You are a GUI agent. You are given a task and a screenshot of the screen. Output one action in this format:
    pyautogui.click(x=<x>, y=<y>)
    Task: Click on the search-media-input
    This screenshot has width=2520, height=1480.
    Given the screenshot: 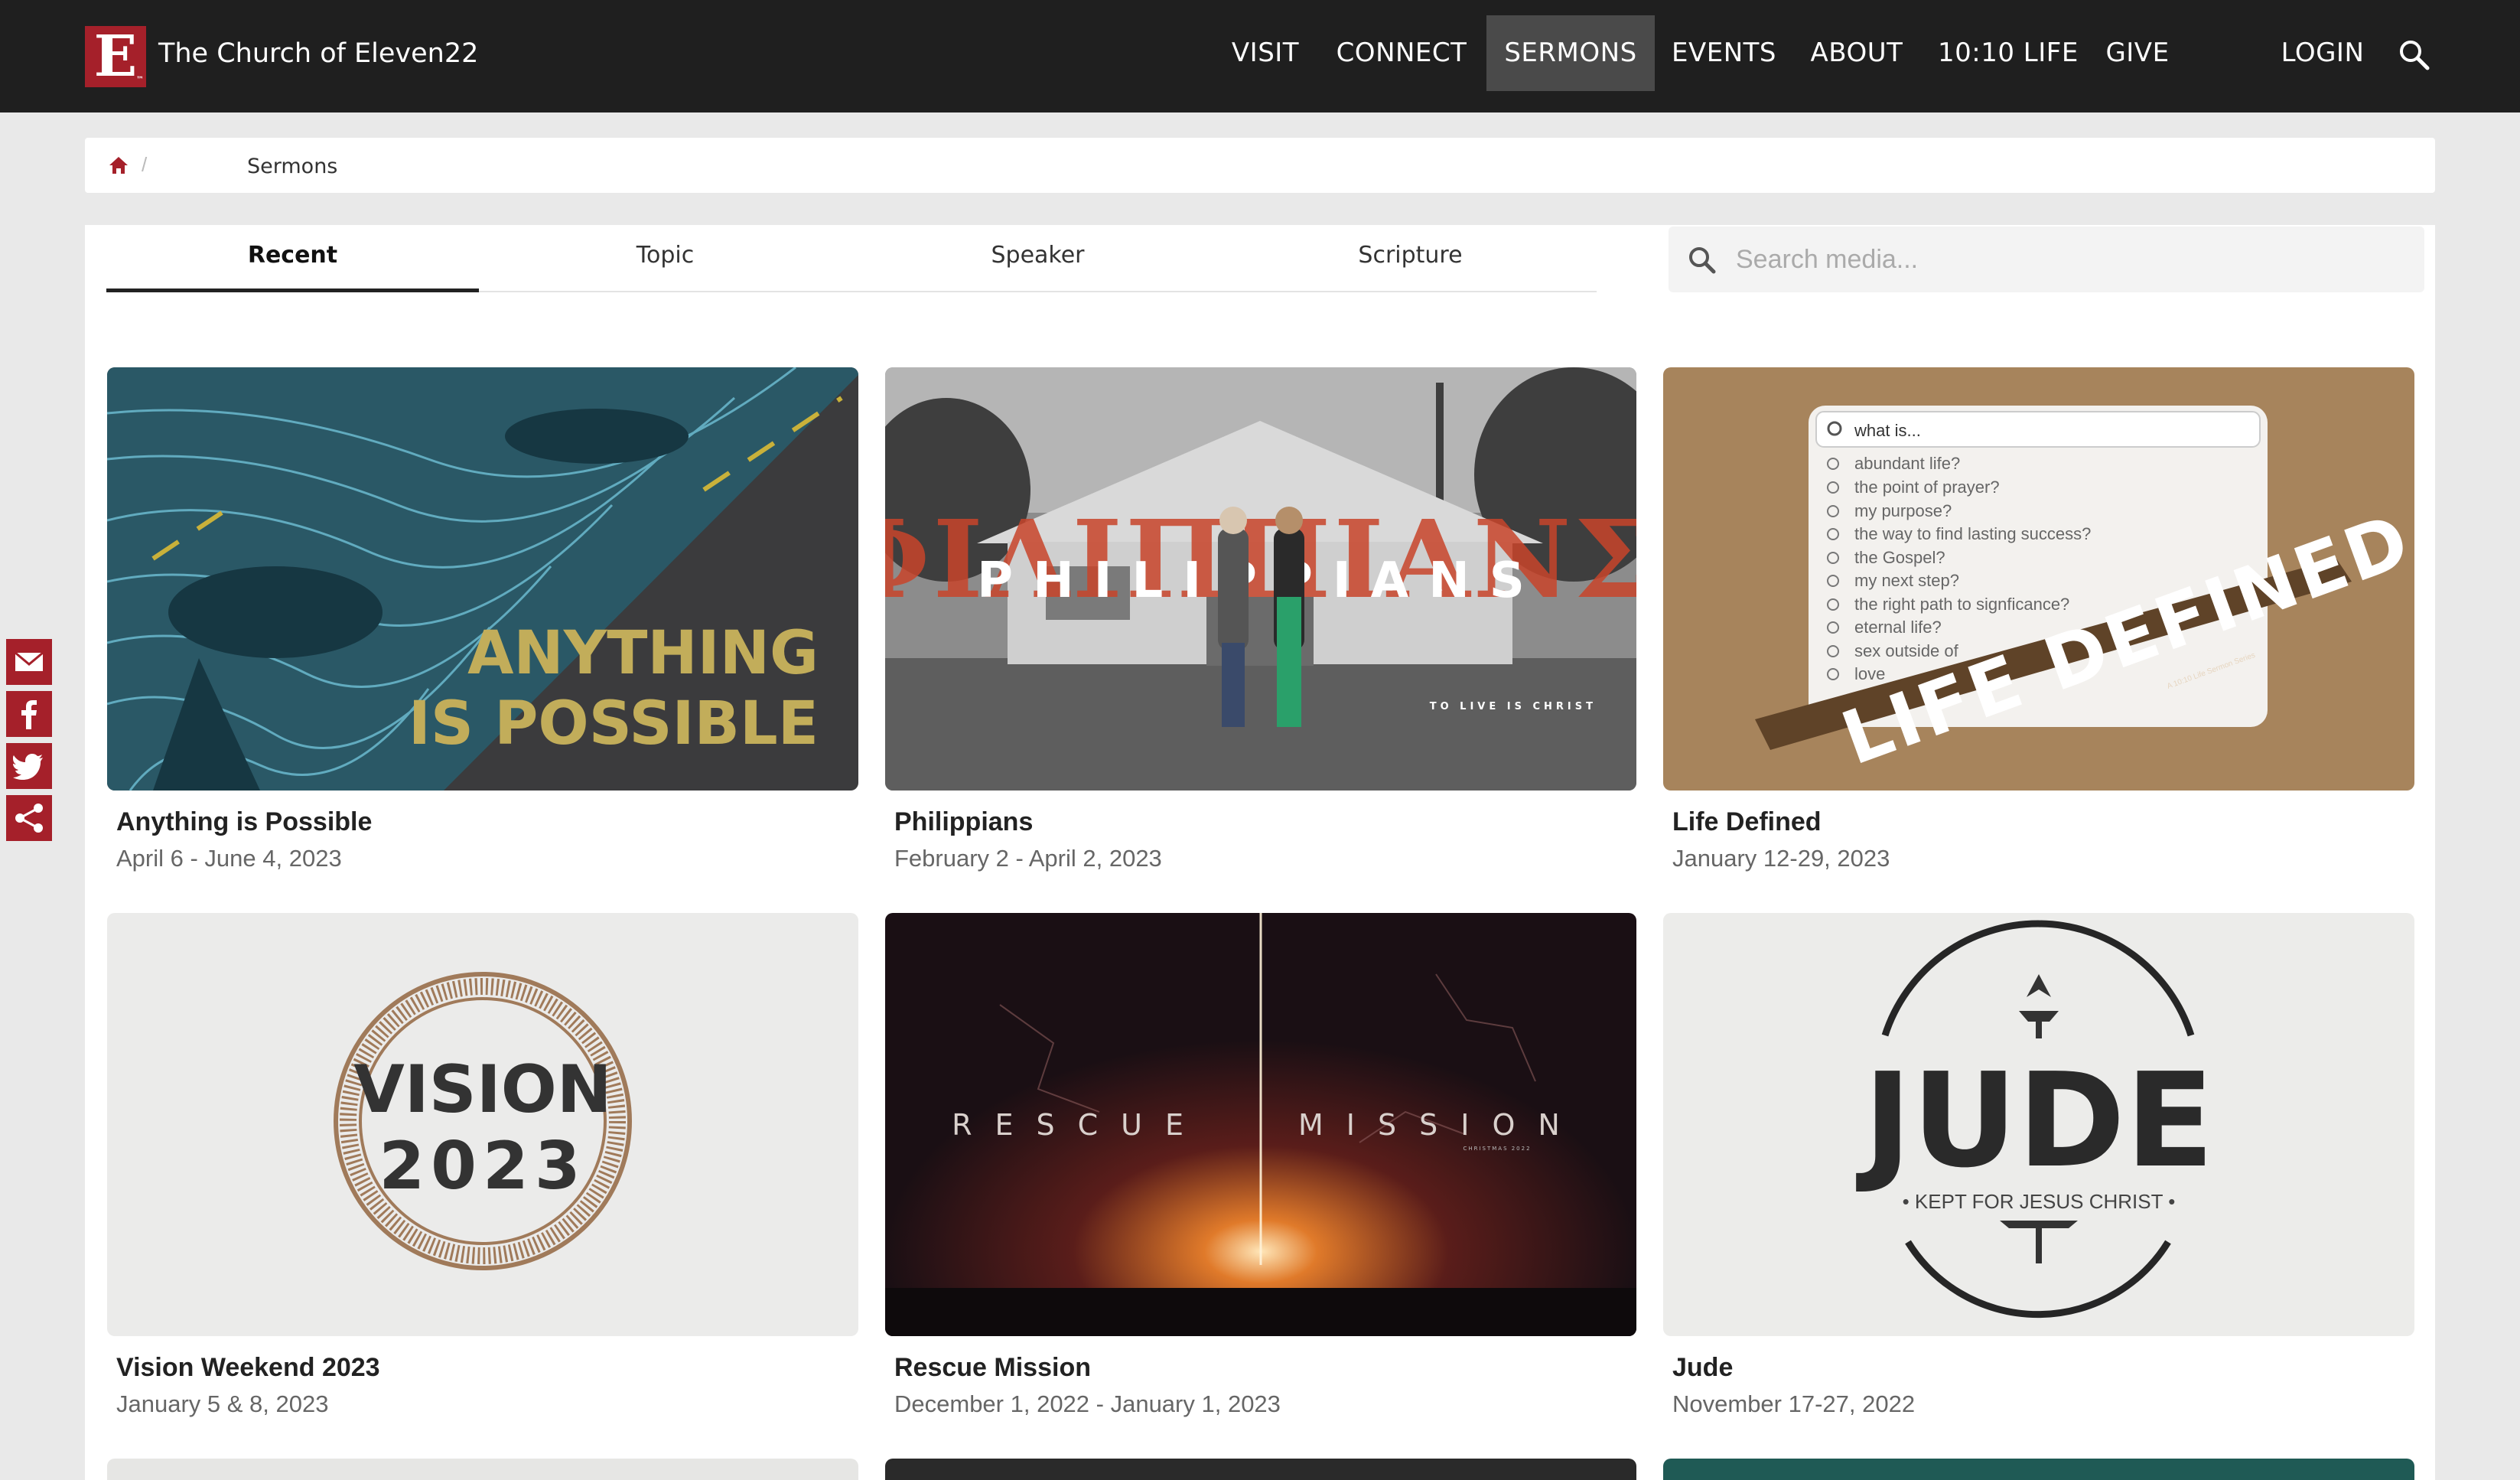 What is the action you would take?
    pyautogui.click(x=2072, y=260)
    